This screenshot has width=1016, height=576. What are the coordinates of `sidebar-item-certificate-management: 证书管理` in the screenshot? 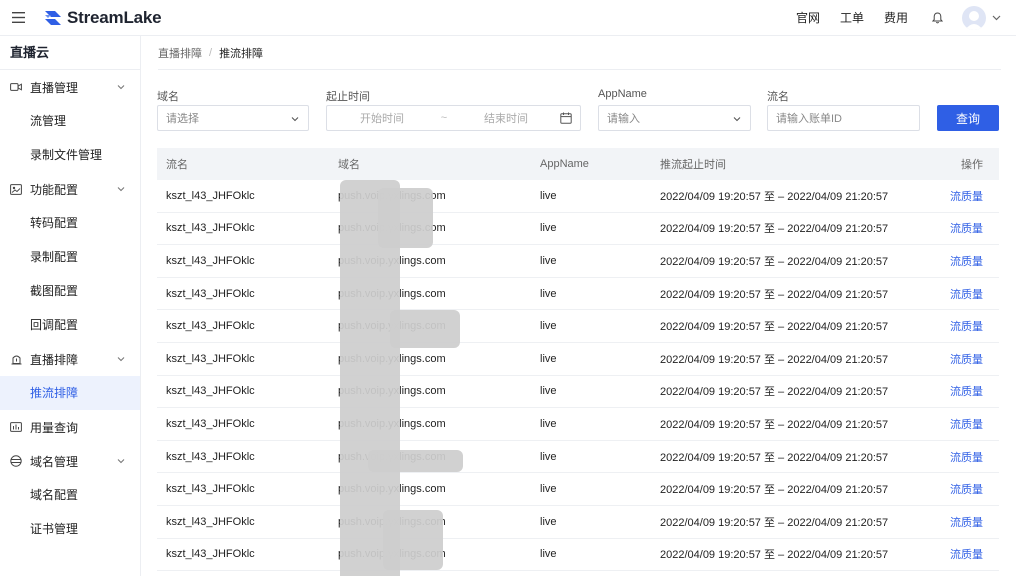 It's located at (70, 529).